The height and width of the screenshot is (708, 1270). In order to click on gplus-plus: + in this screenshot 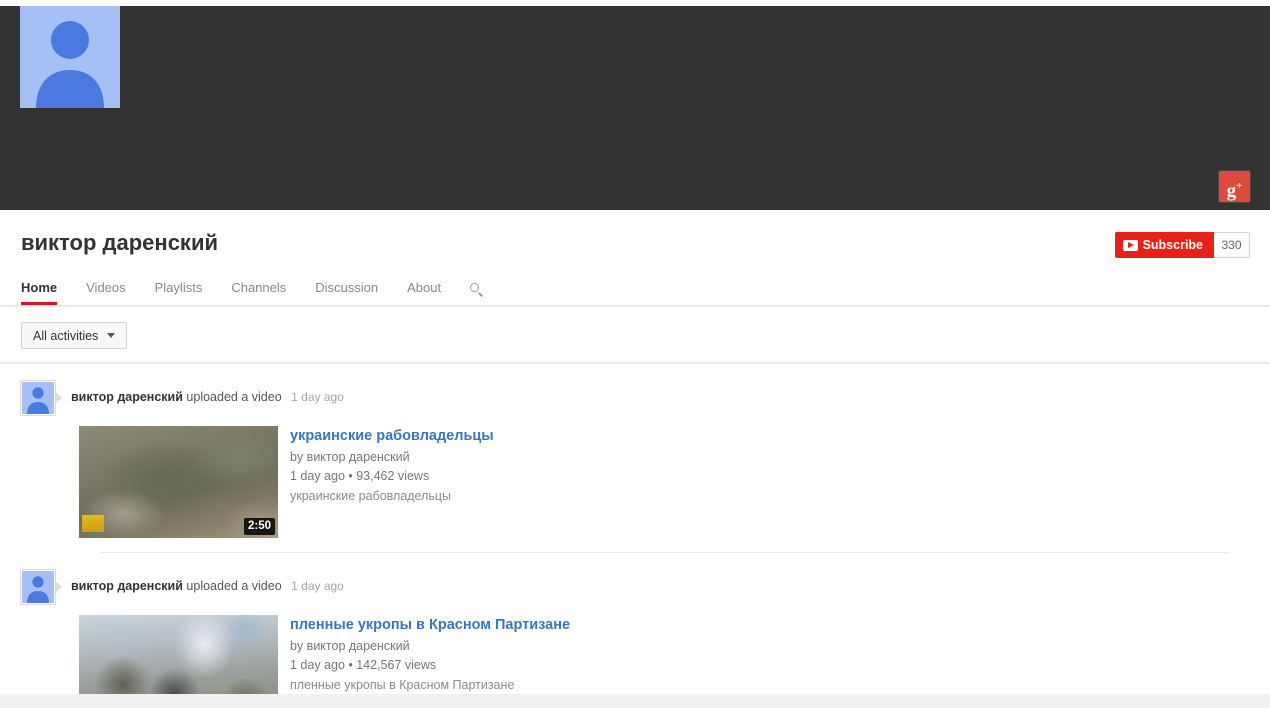, I will do `click(1239, 186)`.